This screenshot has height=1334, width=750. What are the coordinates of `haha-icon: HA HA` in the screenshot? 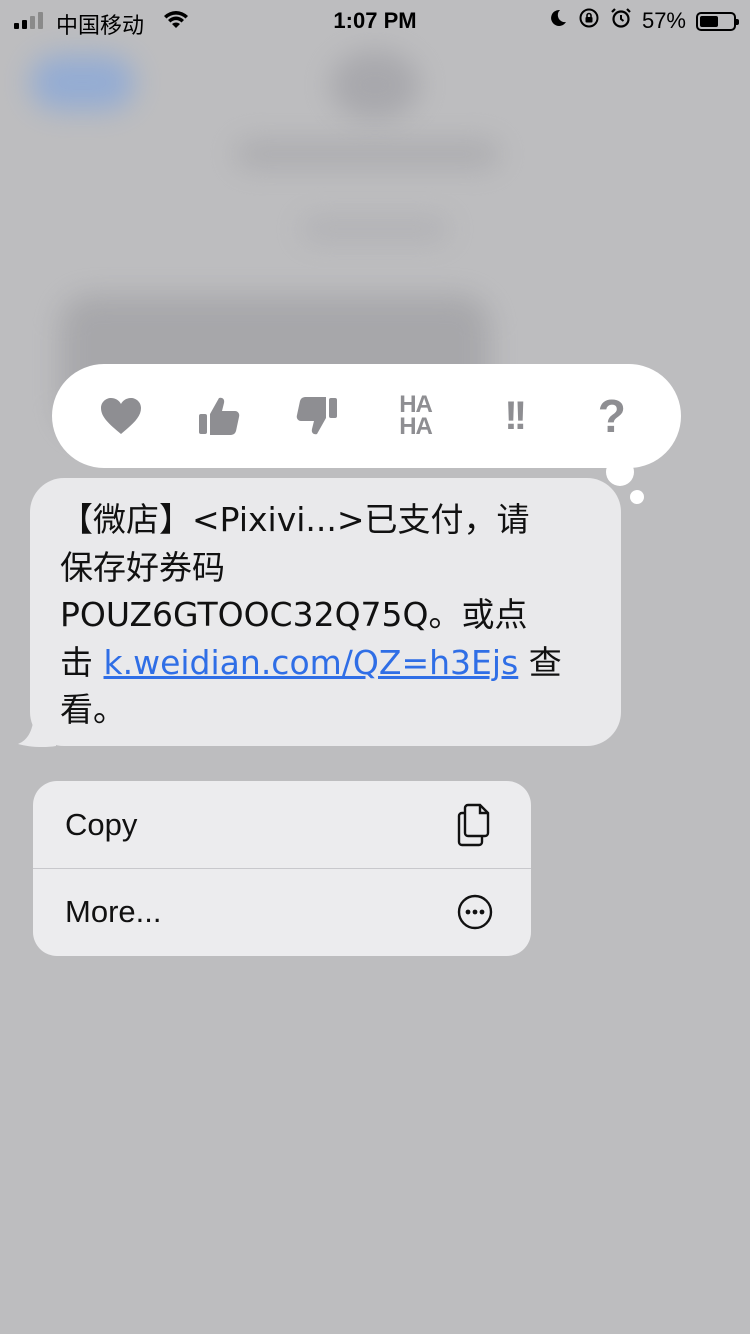 It's located at (416, 416).